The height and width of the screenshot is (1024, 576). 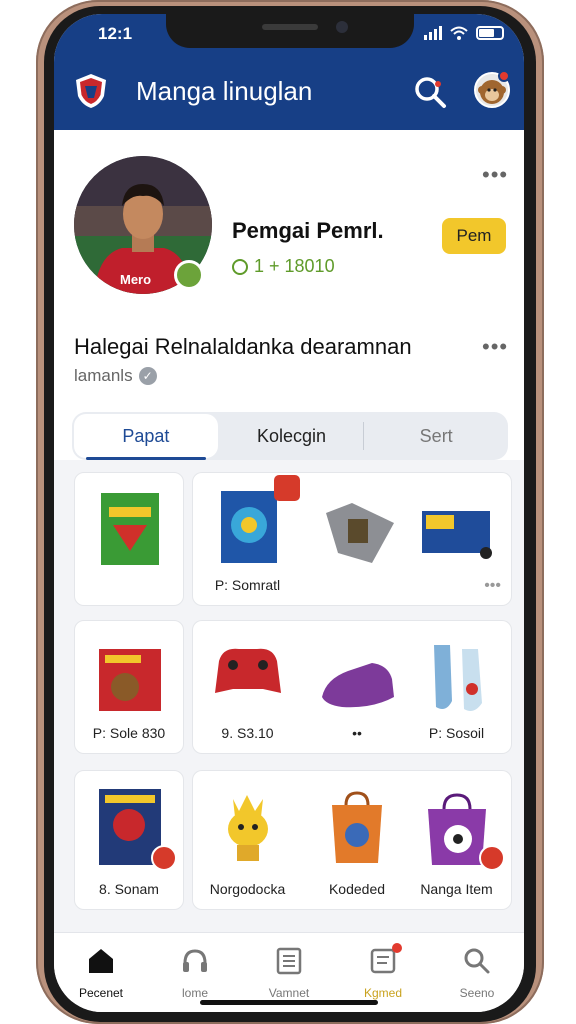 What do you see at coordinates (456, 889) in the screenshot?
I see `item-label: Nanga Item` at bounding box center [456, 889].